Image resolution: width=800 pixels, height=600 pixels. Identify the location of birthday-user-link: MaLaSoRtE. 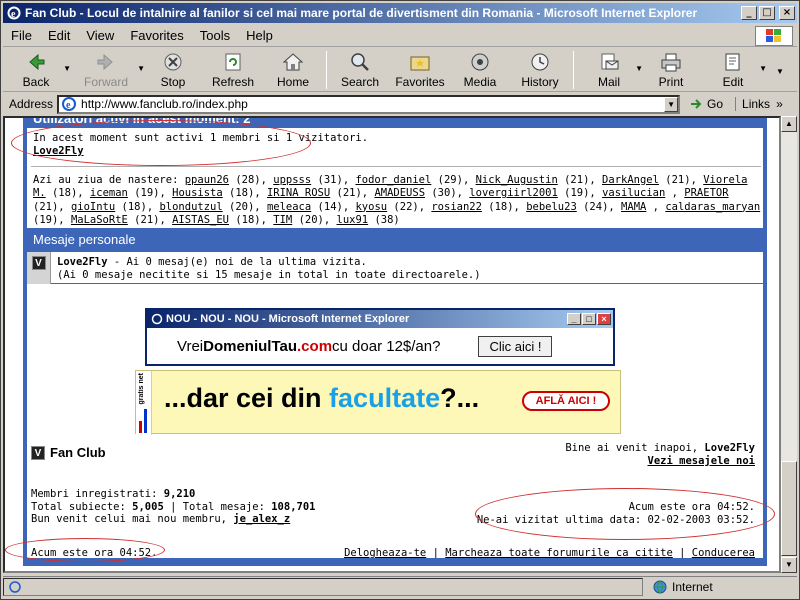
(99, 220).